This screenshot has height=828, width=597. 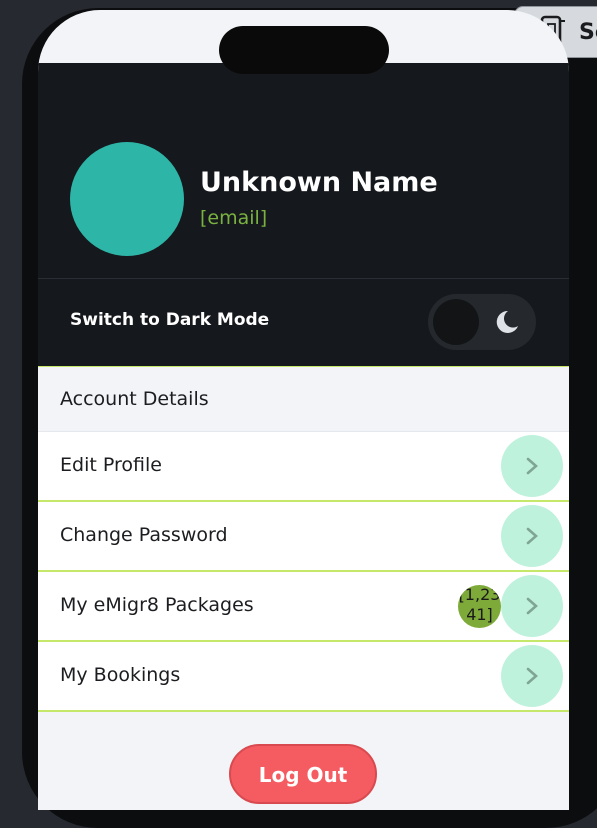 What do you see at coordinates (157, 605) in the screenshot?
I see `menu-item-label: My eMigr8 Packages` at bounding box center [157, 605].